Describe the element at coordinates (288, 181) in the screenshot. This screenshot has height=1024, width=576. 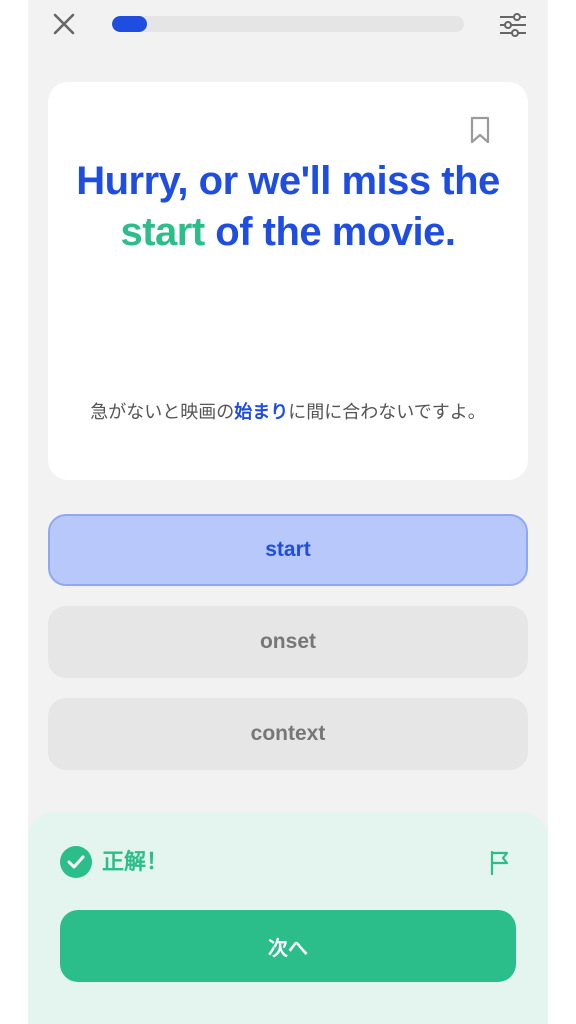
I see `sentence-part-before: Hurry, or we'll miss the` at that location.